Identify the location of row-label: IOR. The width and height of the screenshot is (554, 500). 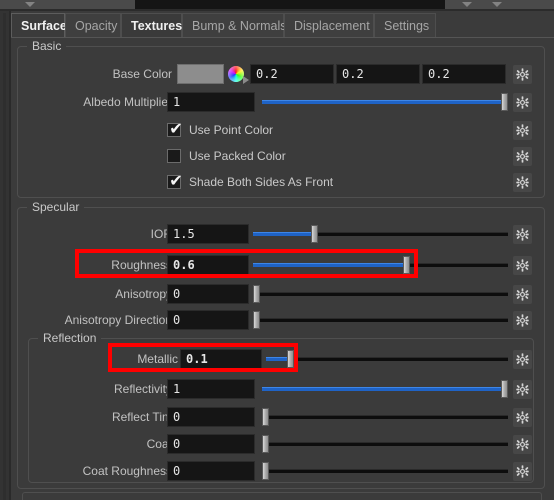
(161, 234).